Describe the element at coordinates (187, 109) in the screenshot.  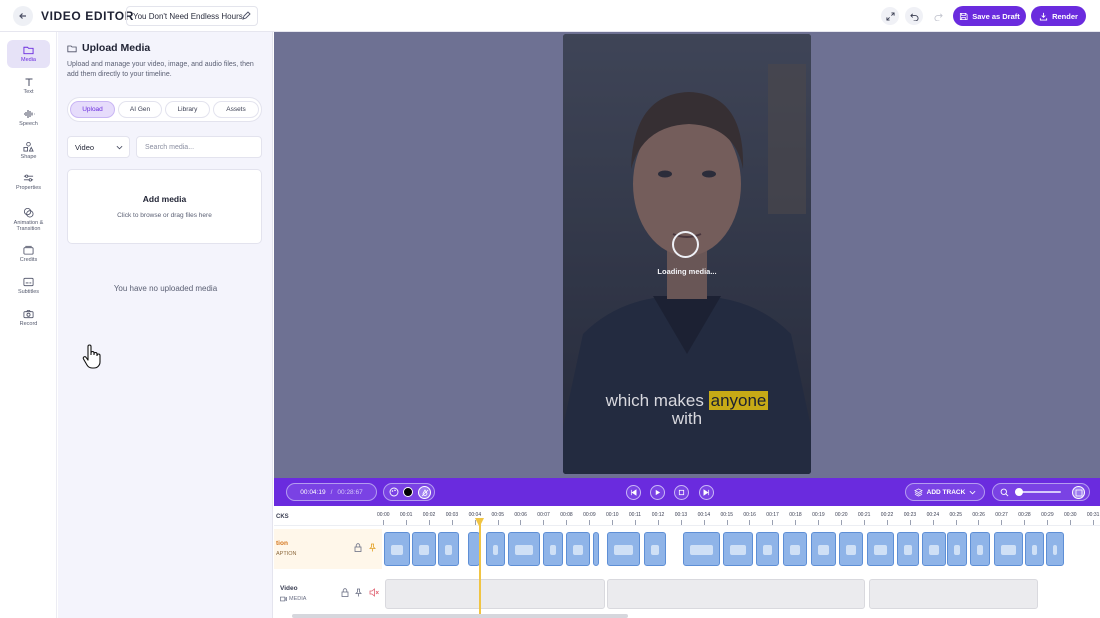
I see `tab-library: Library` at that location.